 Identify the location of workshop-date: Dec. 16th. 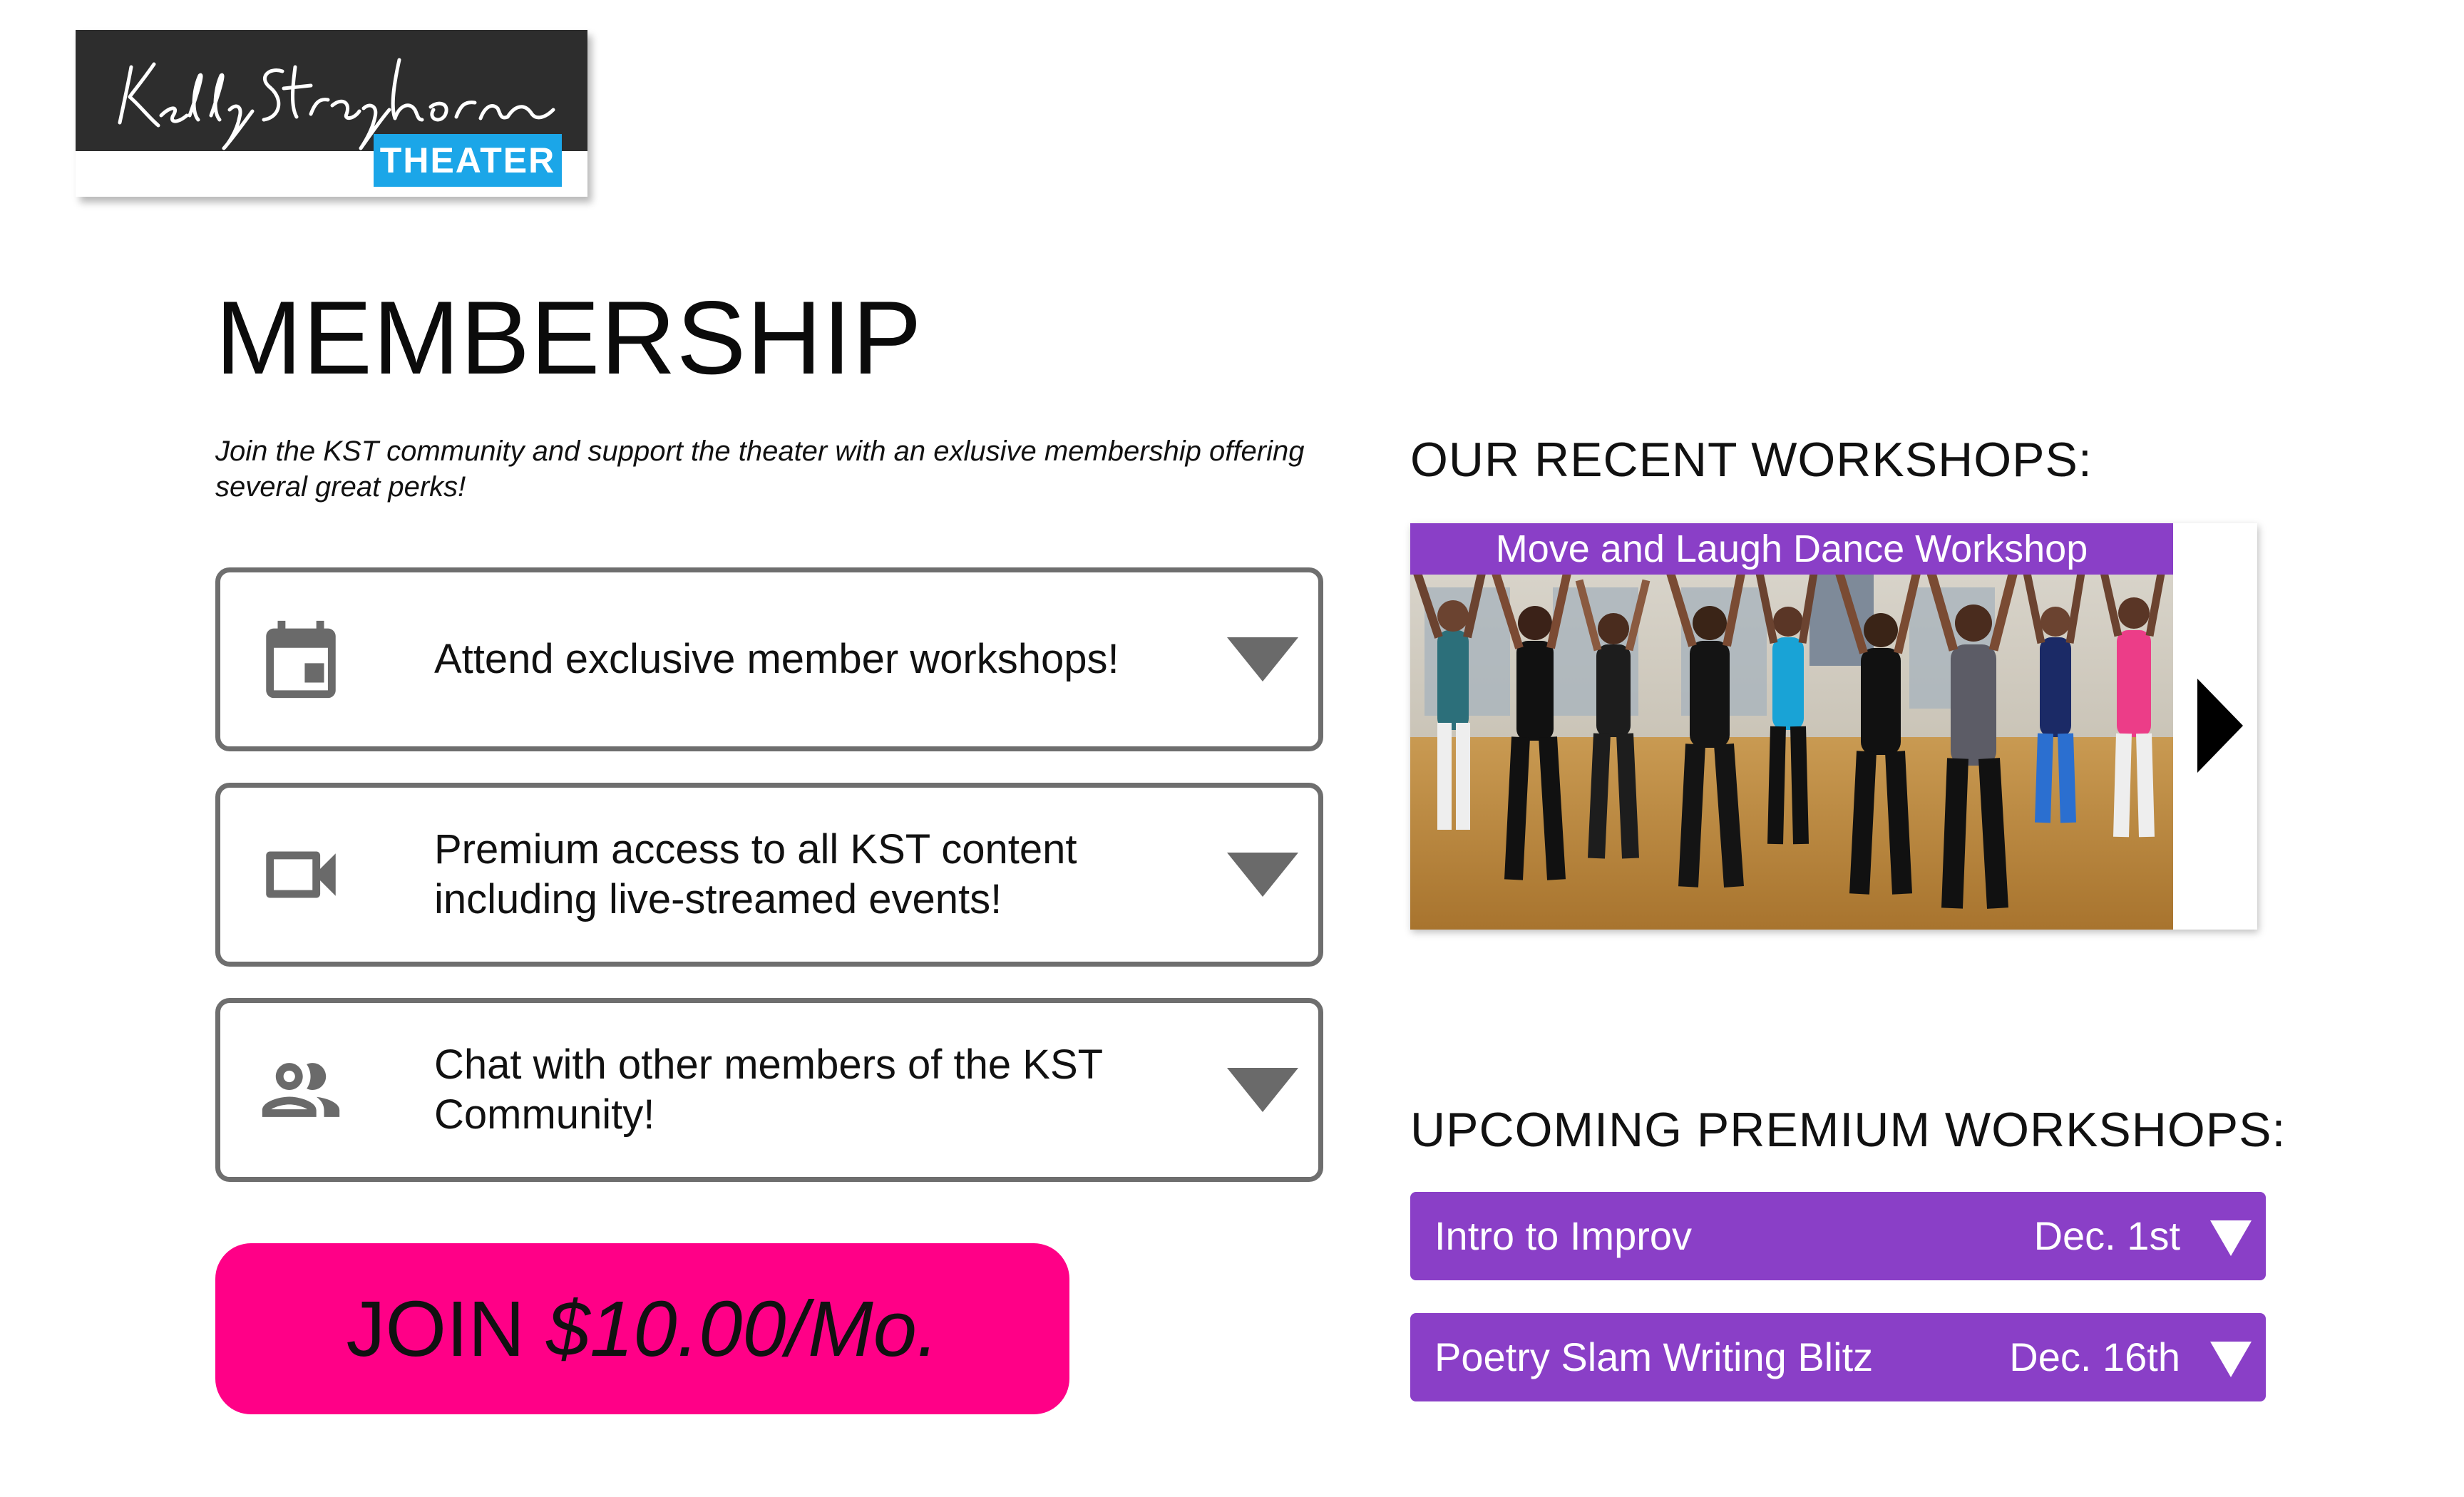
(2094, 1356).